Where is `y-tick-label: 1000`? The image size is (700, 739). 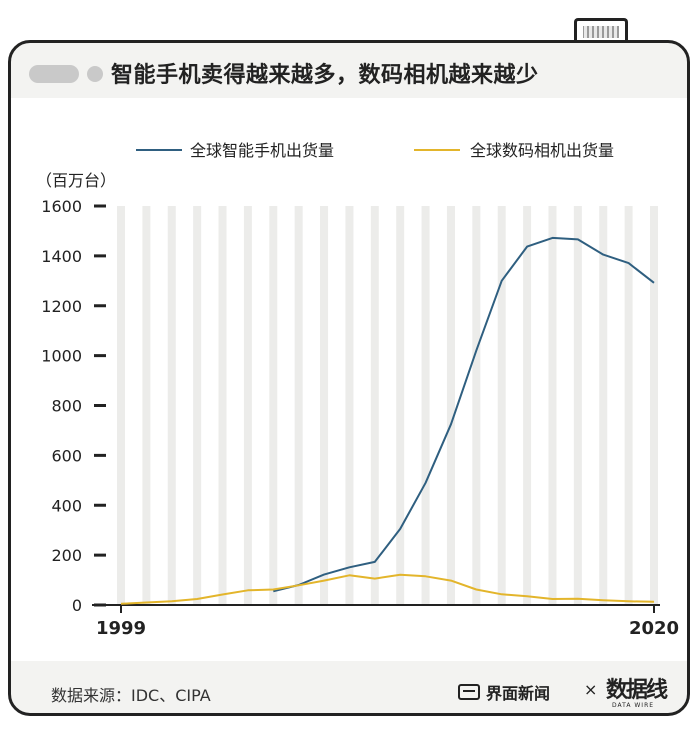 y-tick-label: 1000 is located at coordinates (61, 356).